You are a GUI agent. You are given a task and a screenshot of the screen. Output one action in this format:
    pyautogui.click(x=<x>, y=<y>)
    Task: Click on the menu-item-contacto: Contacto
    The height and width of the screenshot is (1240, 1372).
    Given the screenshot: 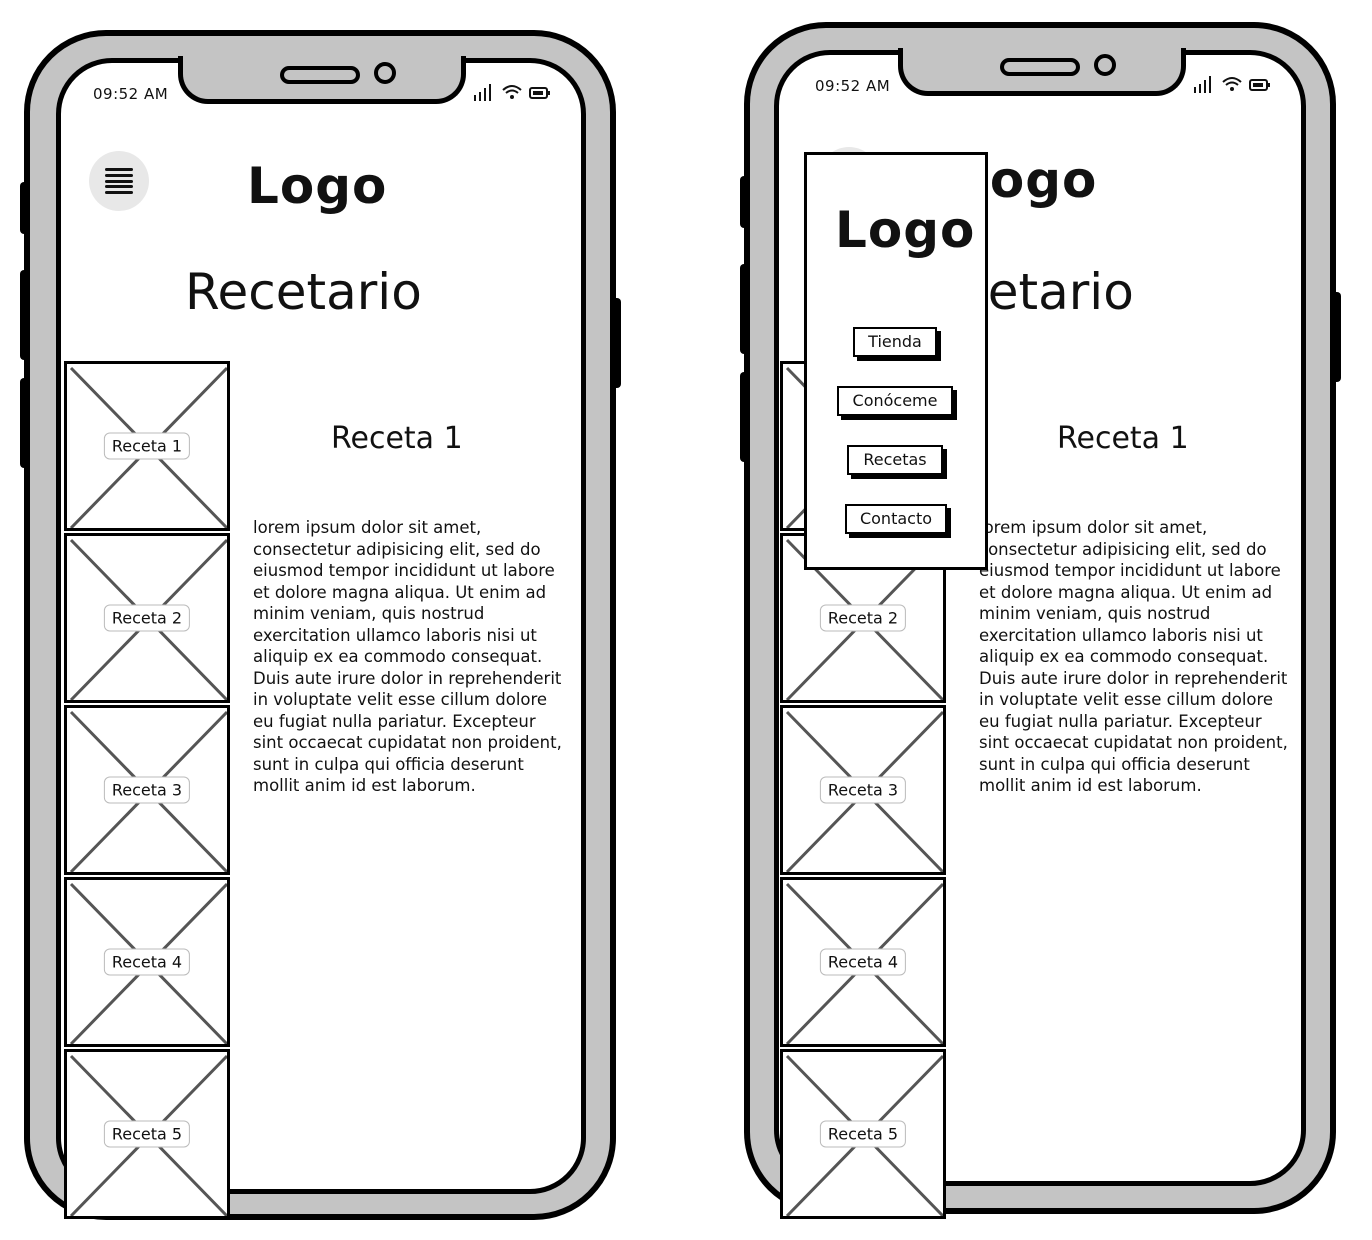 What is the action you would take?
    pyautogui.click(x=896, y=519)
    